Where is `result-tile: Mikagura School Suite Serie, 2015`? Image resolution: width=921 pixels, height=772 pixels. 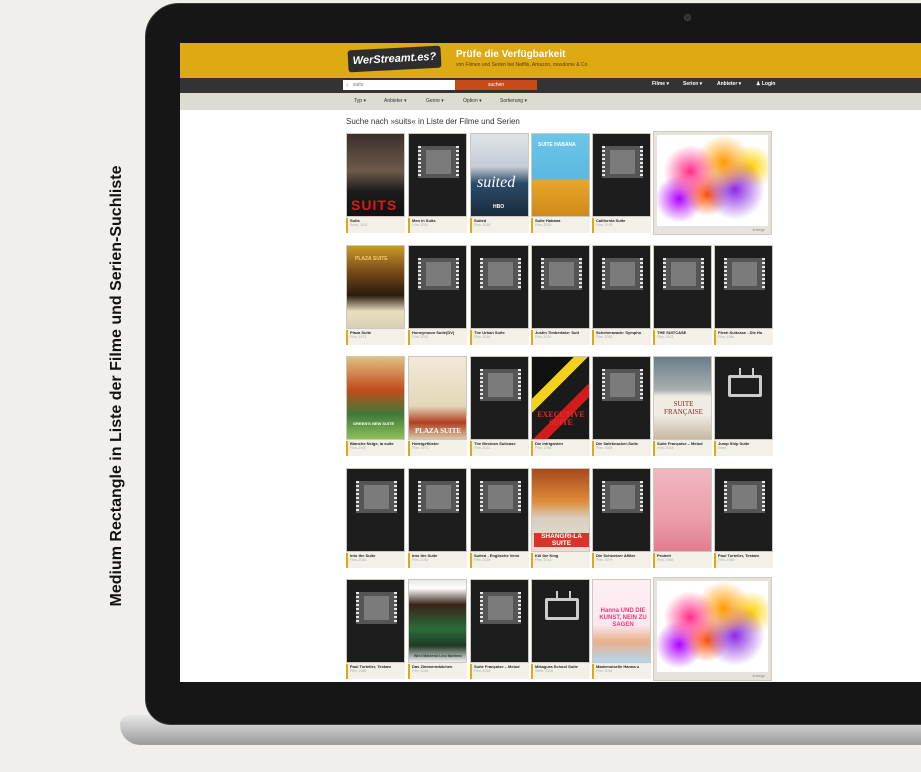 result-tile: Mikagura School Suite Serie, 2015 is located at coordinates (560, 629).